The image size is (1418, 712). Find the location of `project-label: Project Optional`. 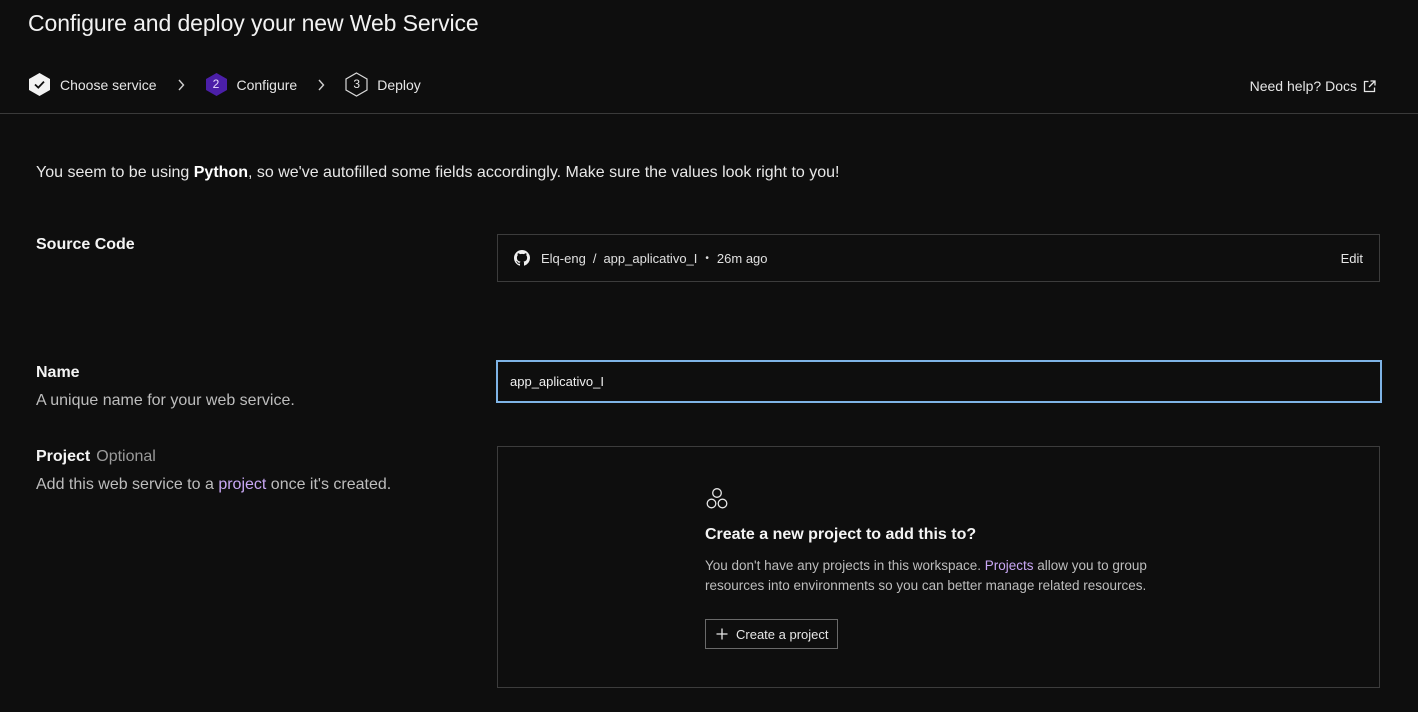

project-label: Project Optional is located at coordinates (96, 457).